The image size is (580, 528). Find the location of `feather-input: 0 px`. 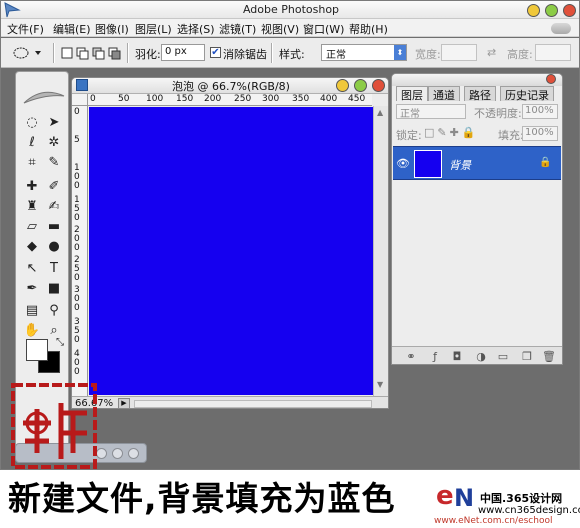

feather-input: 0 px is located at coordinates (183, 52).